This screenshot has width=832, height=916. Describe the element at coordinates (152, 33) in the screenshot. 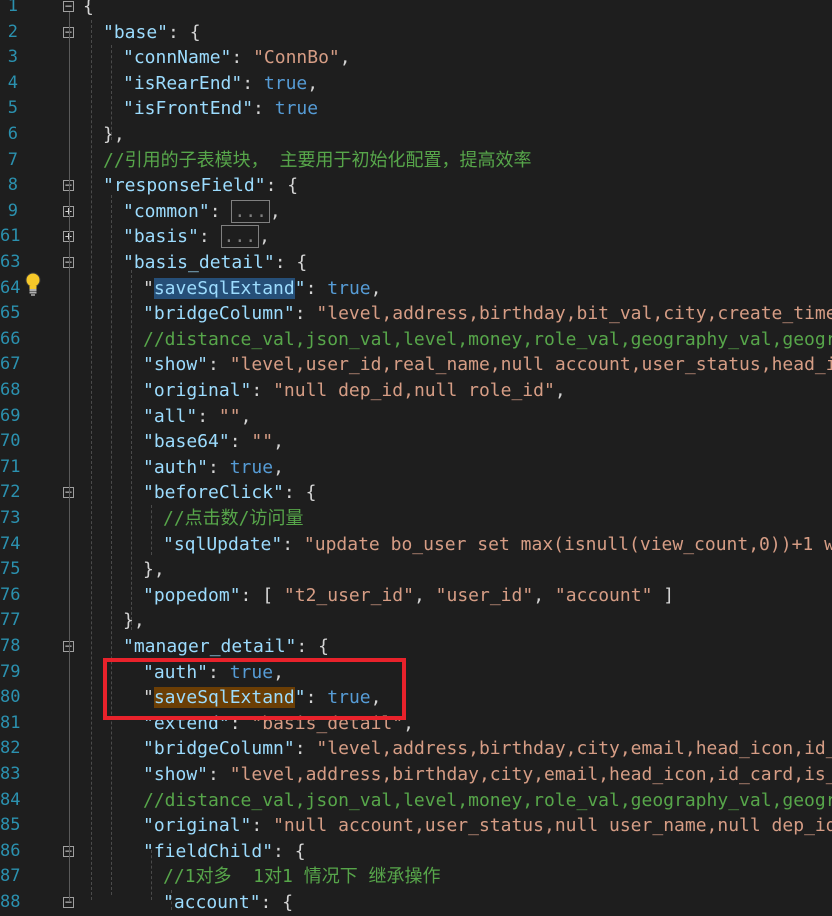

I see `code-text: "base": {` at that location.